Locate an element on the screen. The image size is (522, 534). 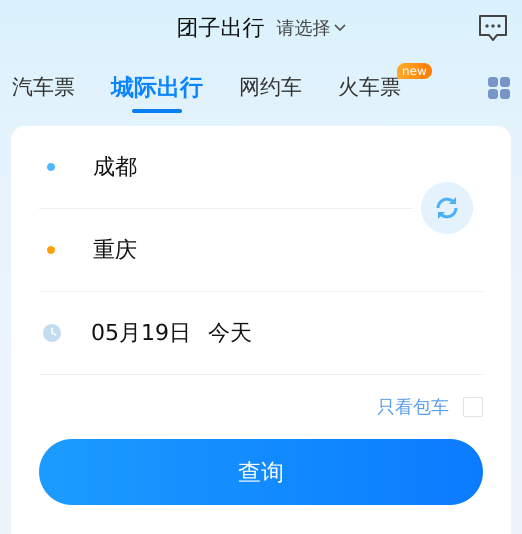
new-badge: new is located at coordinates (414, 71).